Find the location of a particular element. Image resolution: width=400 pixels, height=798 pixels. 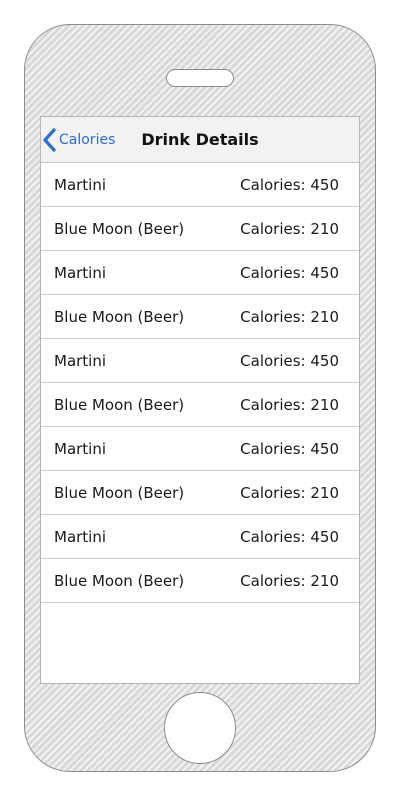

chevron-left-icon is located at coordinates (49, 140).